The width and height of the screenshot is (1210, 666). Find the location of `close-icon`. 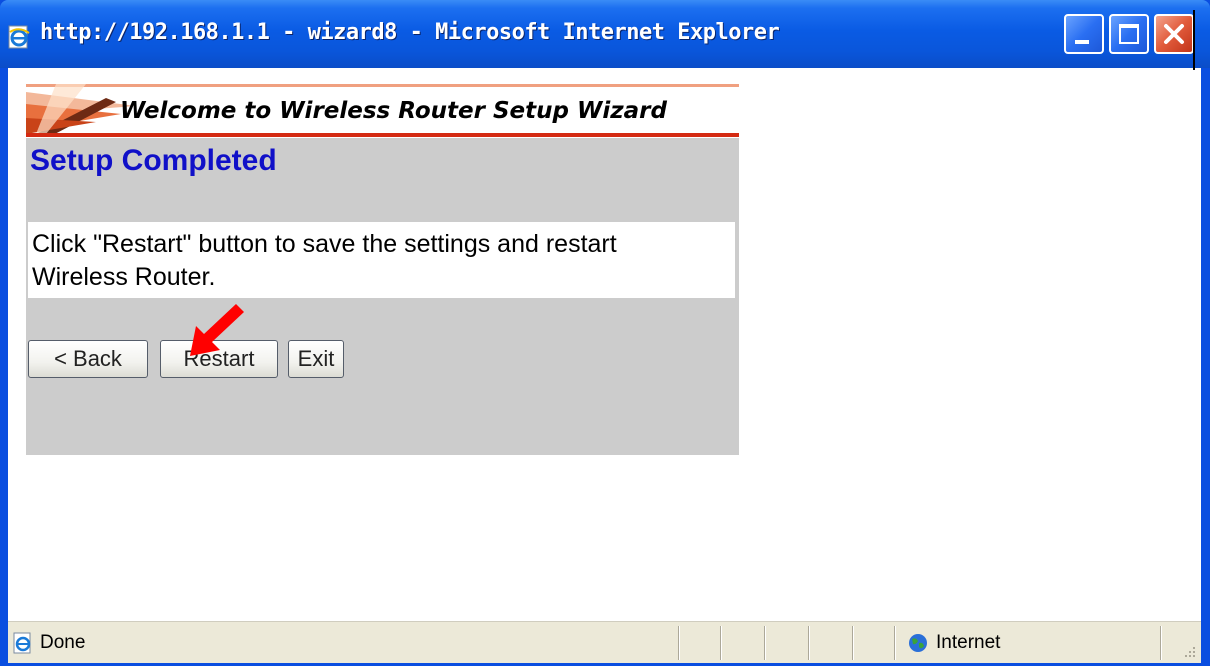

close-icon is located at coordinates (1174, 34).